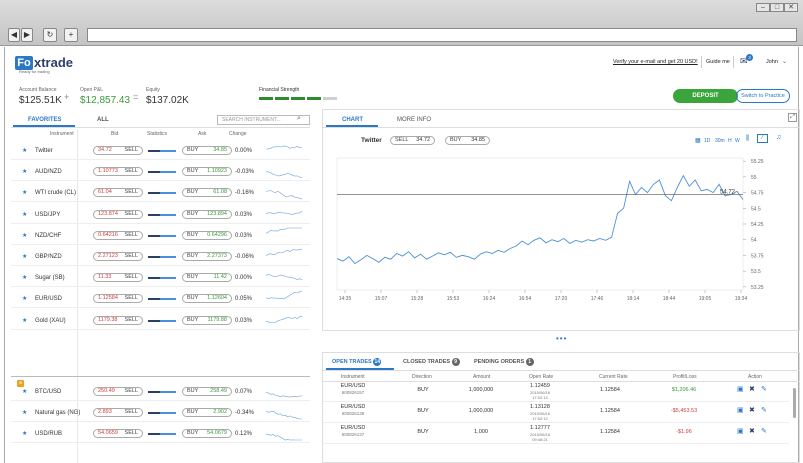  I want to click on new-tab-button: +, so click(71, 35).